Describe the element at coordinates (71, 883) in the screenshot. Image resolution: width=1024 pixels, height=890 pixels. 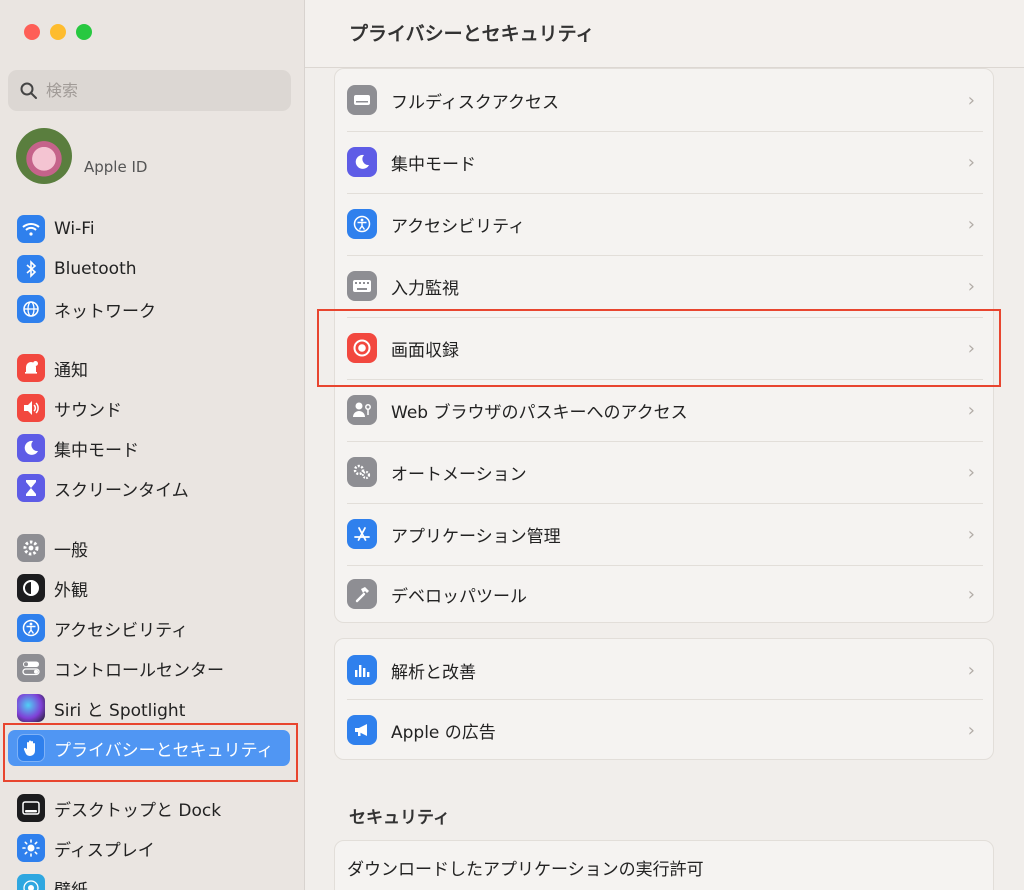
I see `sidebar-item-label: 壁紙` at that location.